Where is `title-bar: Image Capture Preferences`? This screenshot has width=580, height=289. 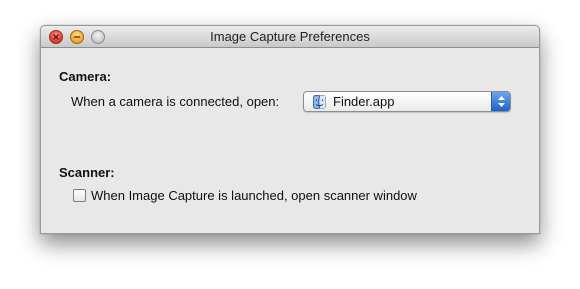
title-bar: Image Capture Preferences is located at coordinates (290, 37).